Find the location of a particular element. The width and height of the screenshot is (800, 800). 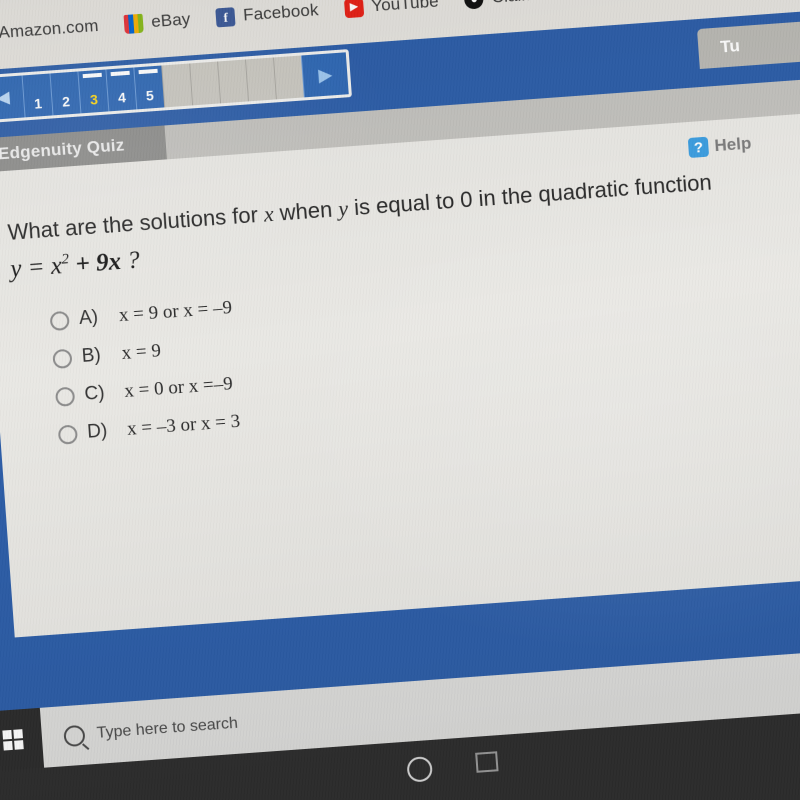

pager-prev-button: ◀ is located at coordinates (12, 98).